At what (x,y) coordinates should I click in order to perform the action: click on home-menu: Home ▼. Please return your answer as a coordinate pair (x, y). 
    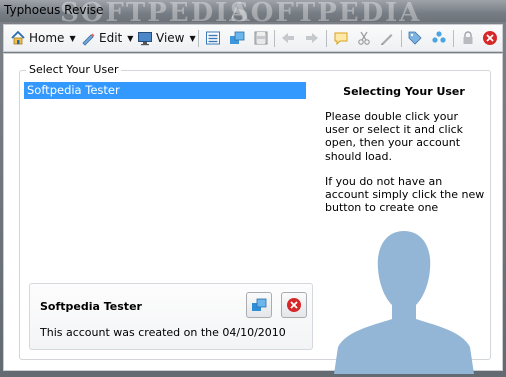
    Looking at the image, I should click on (43, 38).